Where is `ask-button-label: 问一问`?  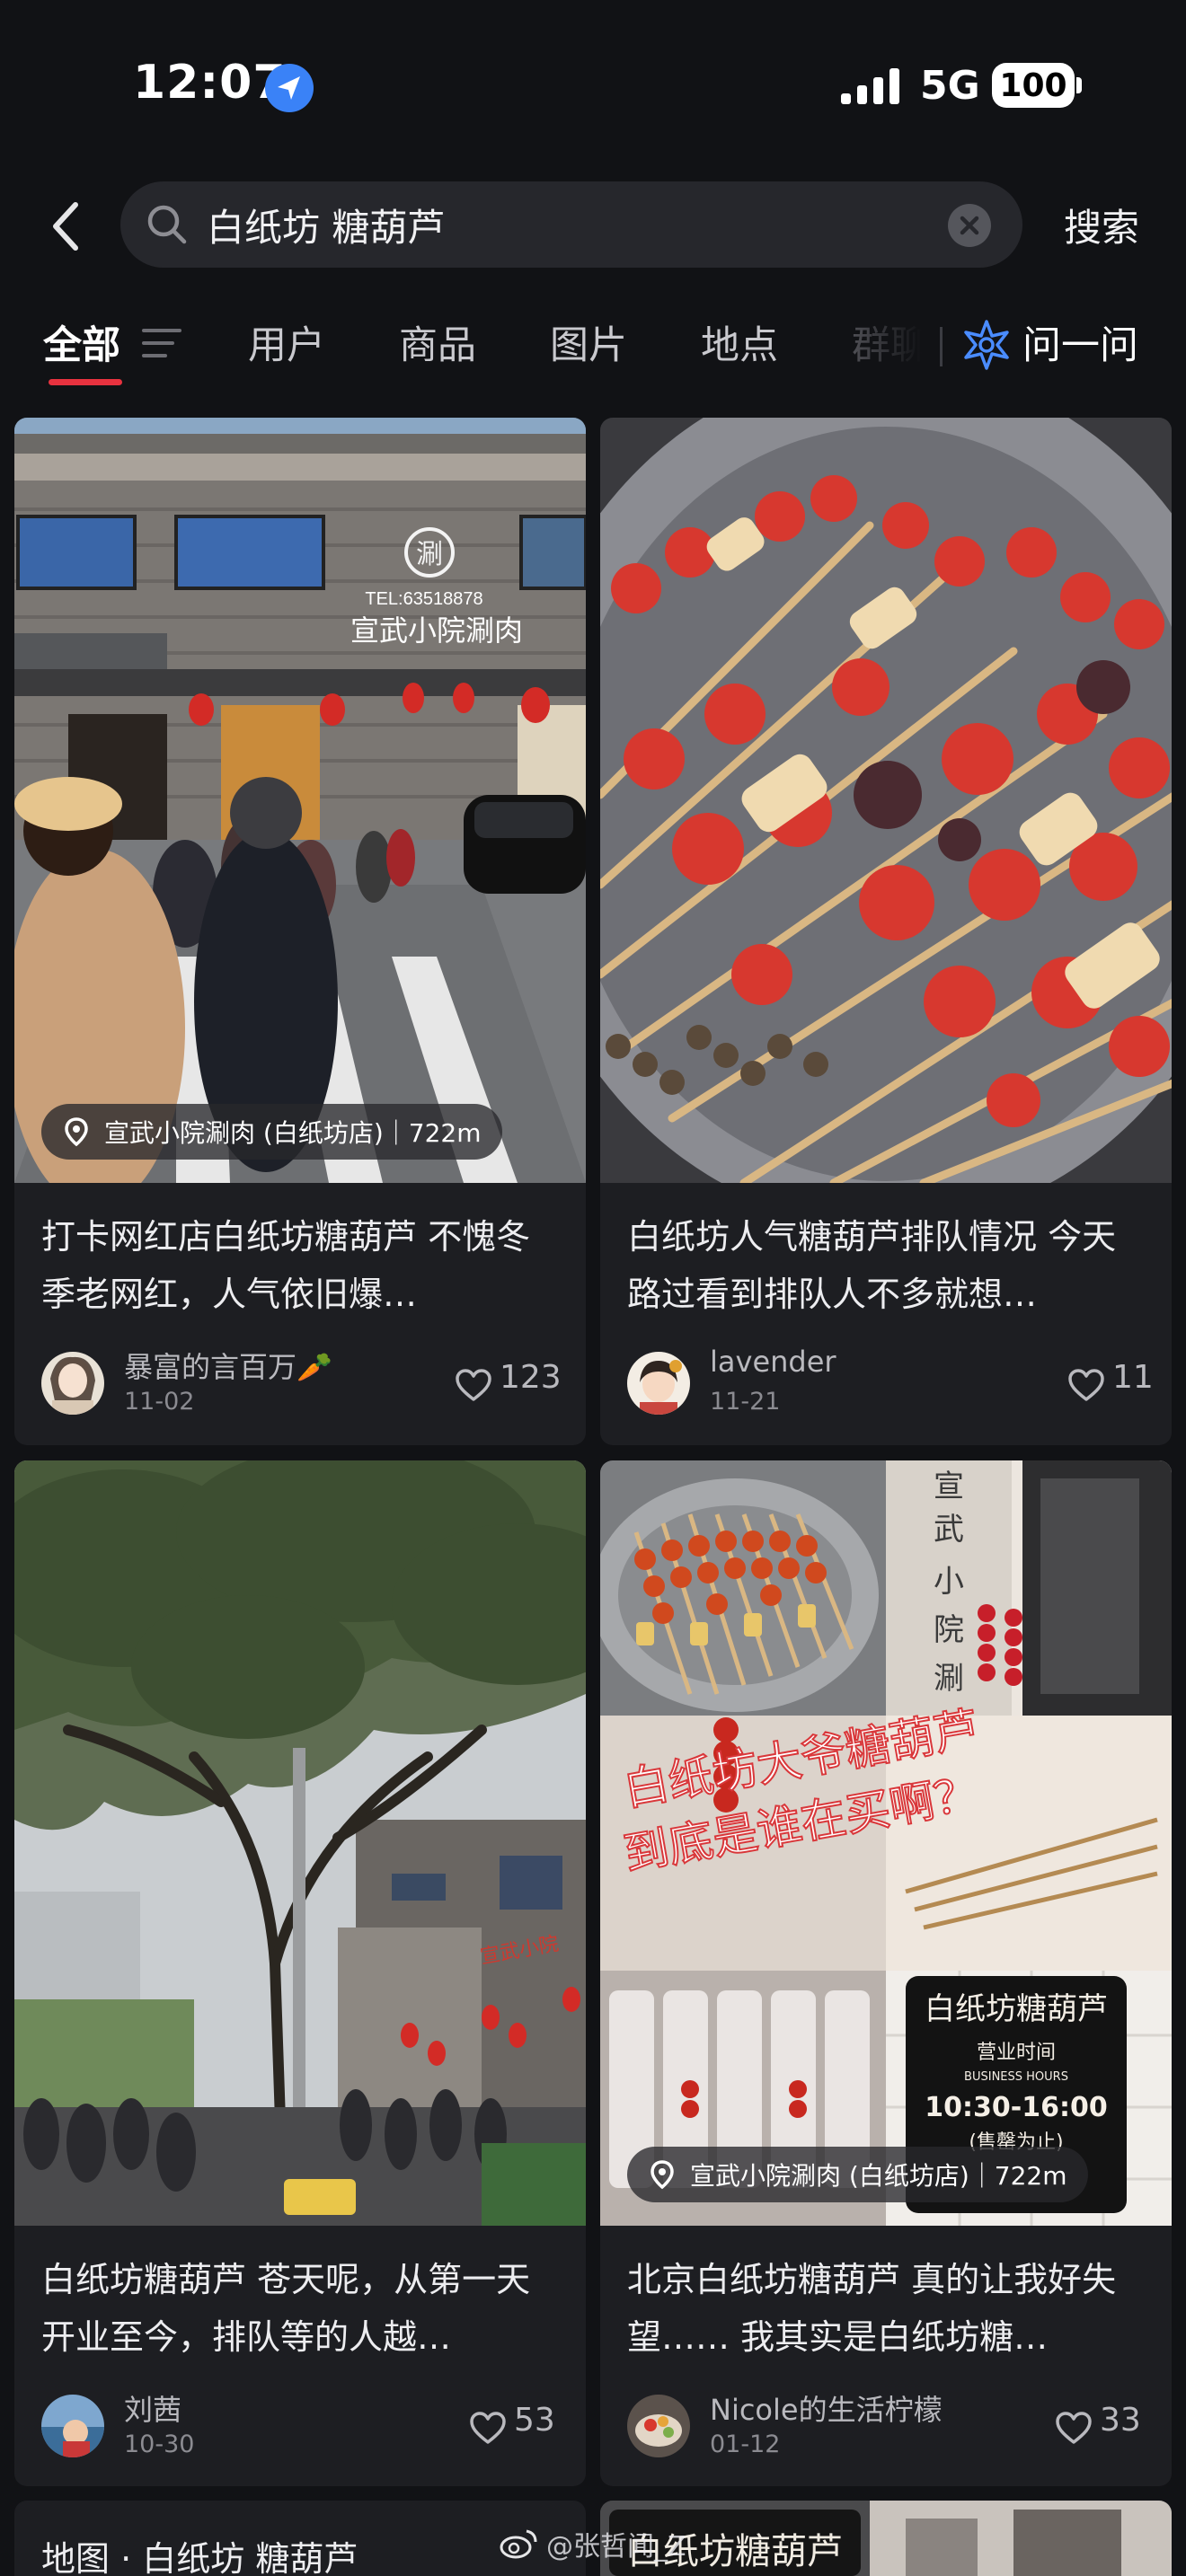
ask-button-label: 问一问 is located at coordinates (1080, 342).